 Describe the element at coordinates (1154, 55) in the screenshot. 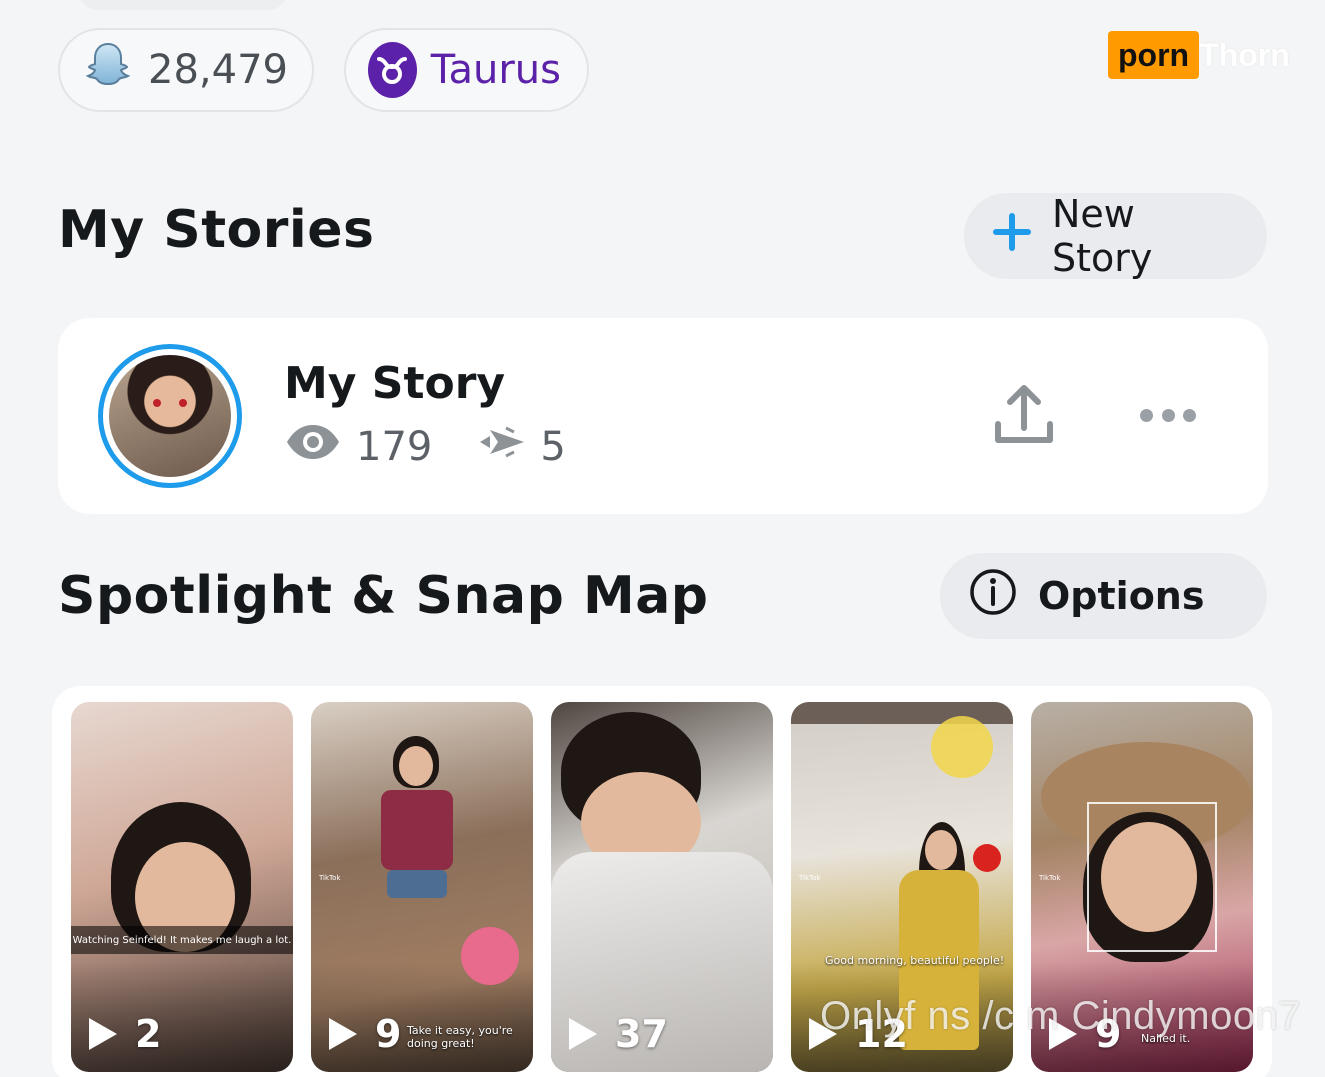

I see `logo-box: porn` at that location.